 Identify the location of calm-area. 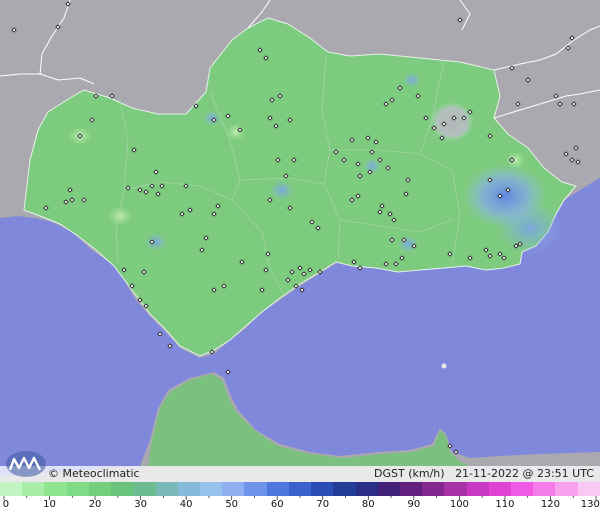
(516, 160).